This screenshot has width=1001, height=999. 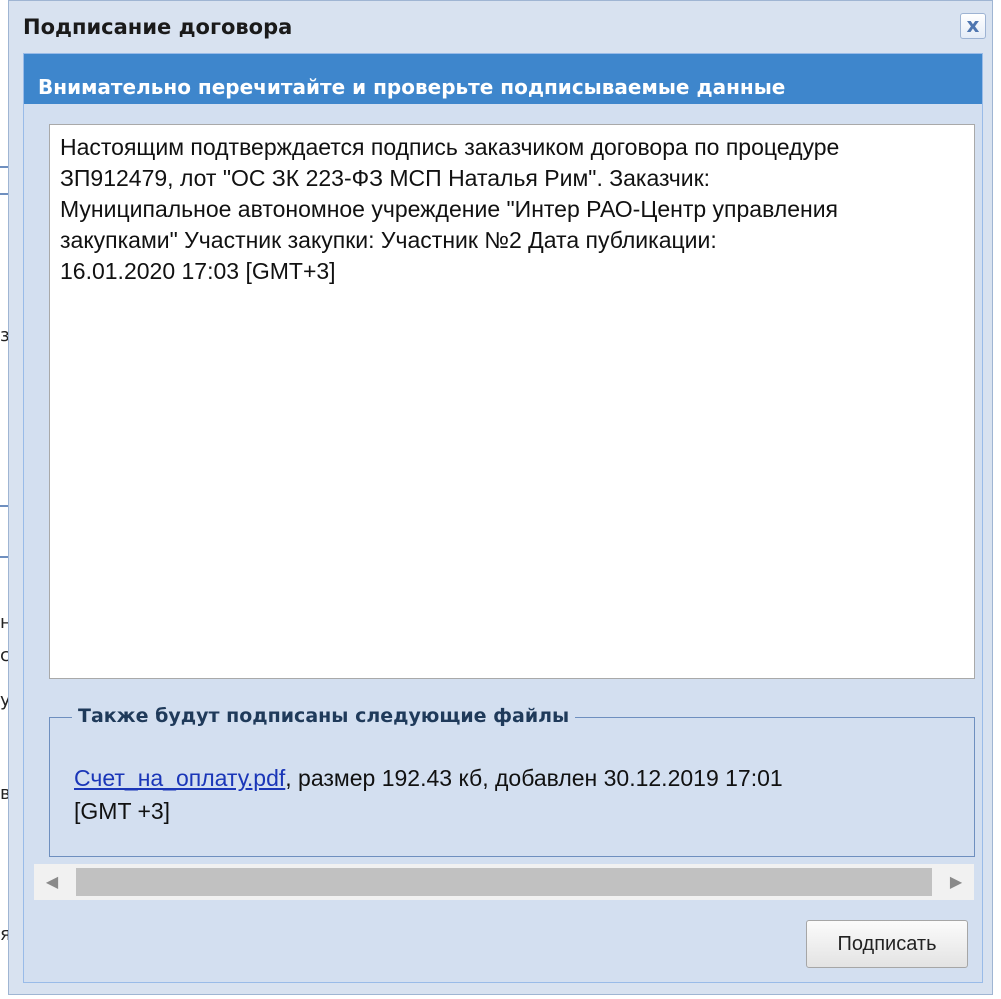 I want to click on document-line: 16.01.2020 17:03 [GMT+3], so click(x=198, y=271).